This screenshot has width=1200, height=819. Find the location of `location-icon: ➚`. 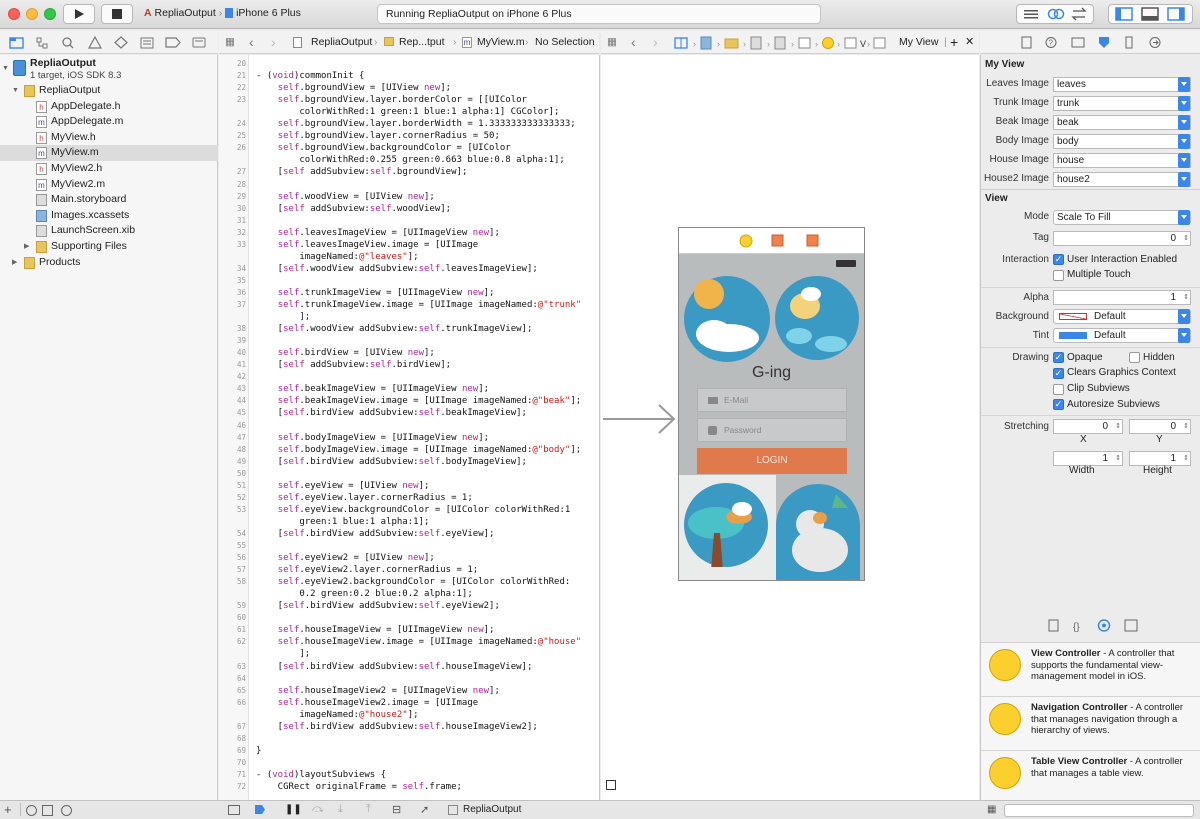

location-icon: ➚ is located at coordinates (424, 809).